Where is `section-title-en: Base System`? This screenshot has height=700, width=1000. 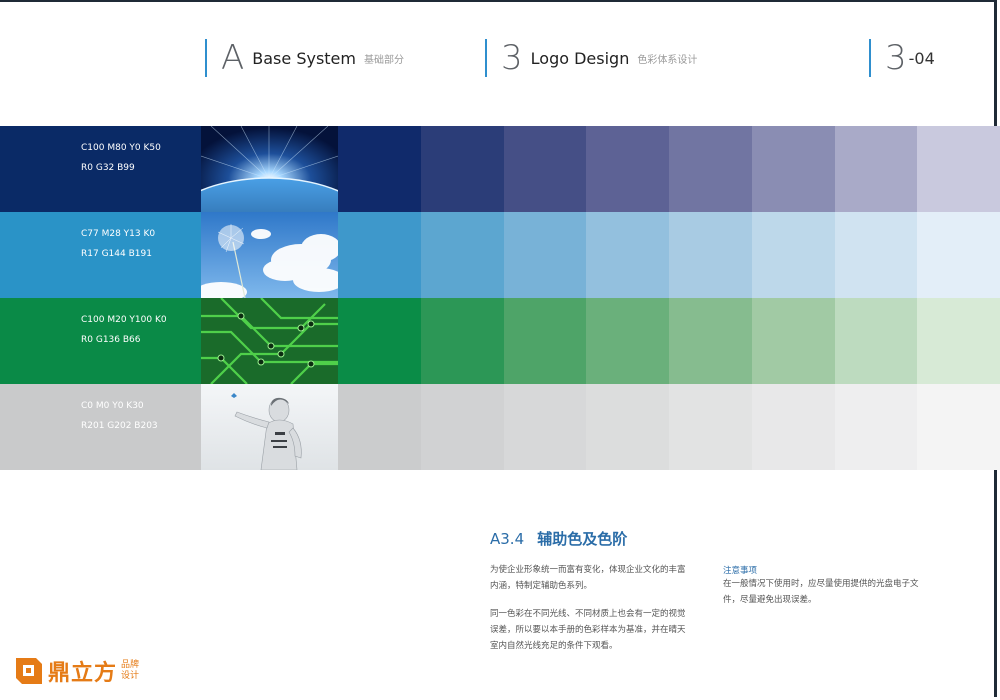
section-title-en: Base System is located at coordinates (304, 58).